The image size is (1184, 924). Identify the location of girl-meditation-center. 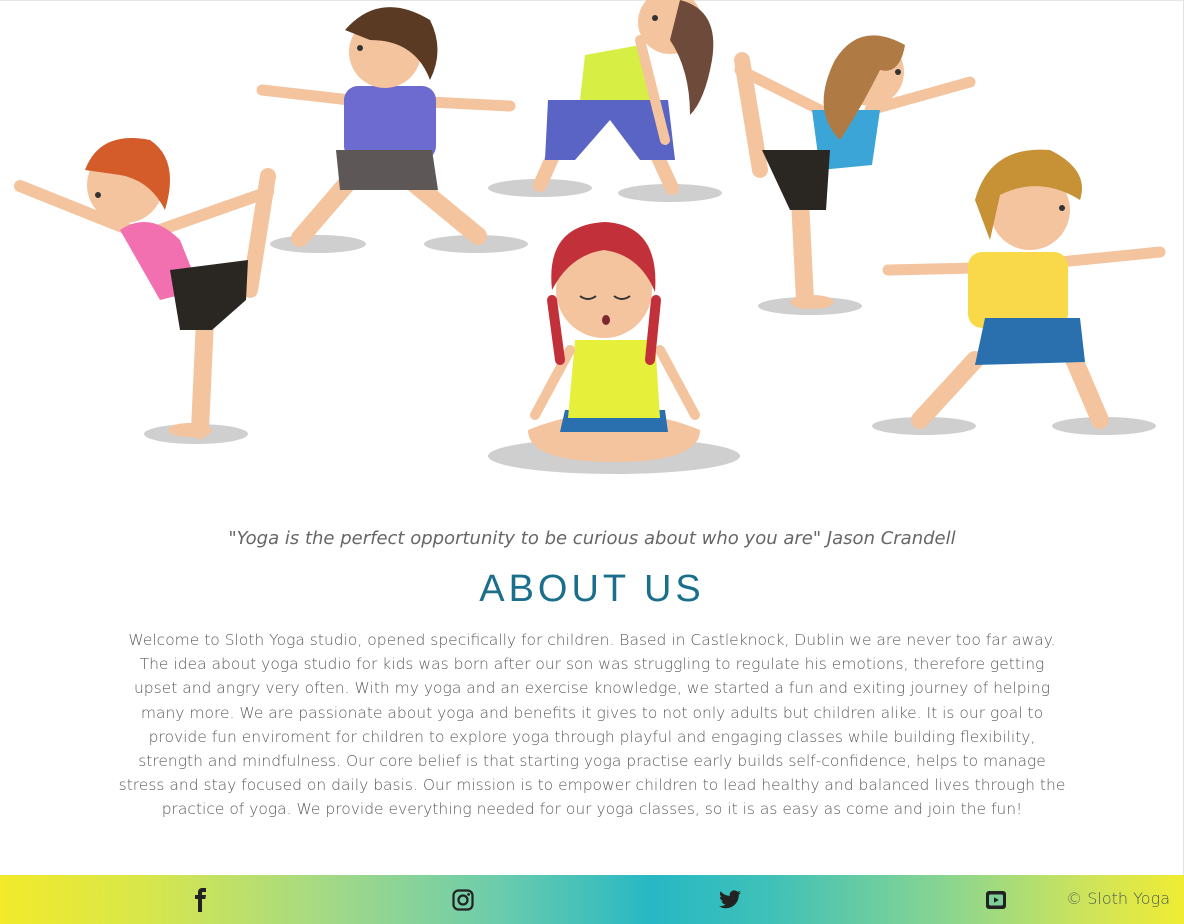
(614, 342).